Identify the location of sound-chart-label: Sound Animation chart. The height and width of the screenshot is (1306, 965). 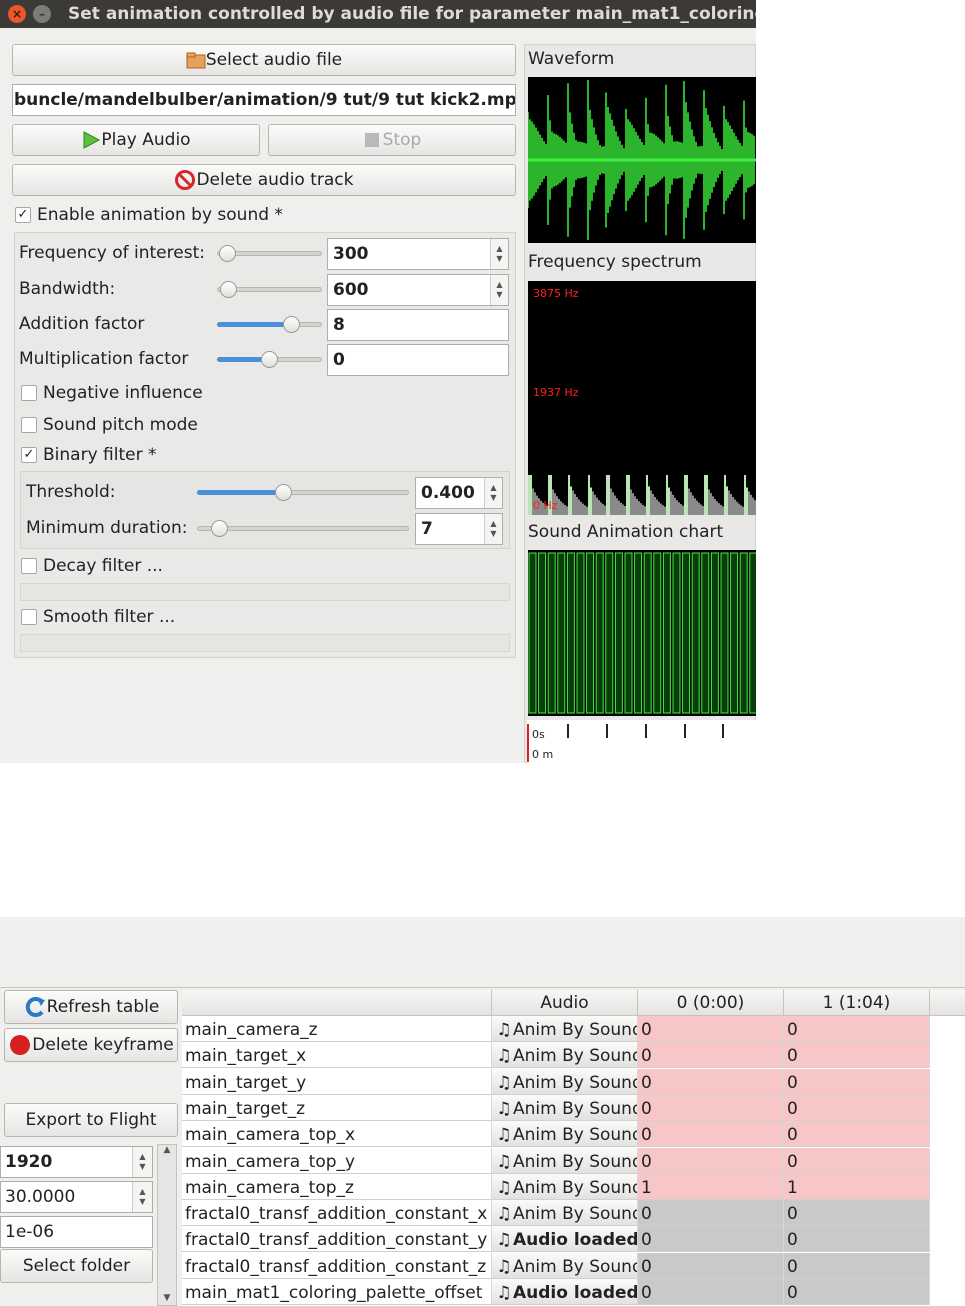
(626, 532).